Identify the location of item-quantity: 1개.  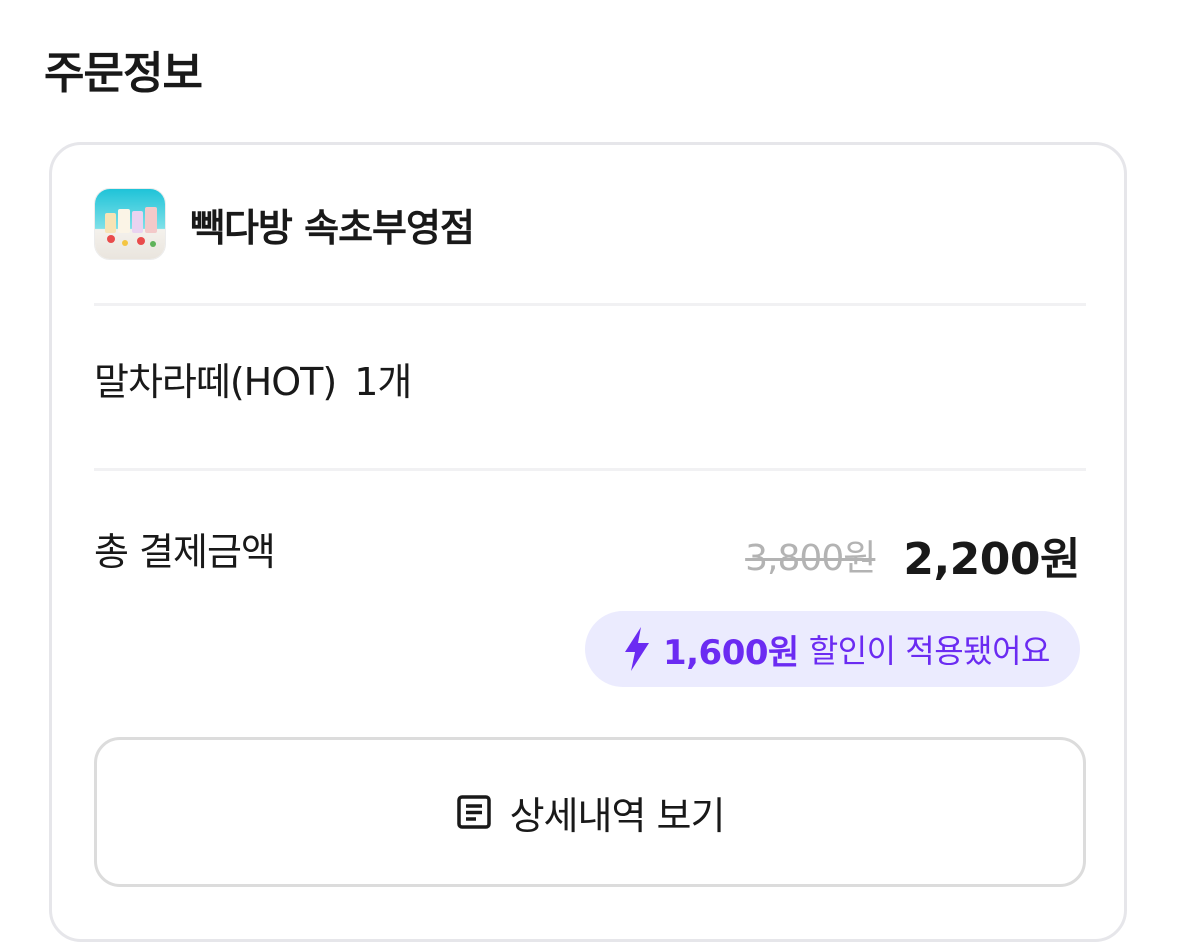
(383, 382).